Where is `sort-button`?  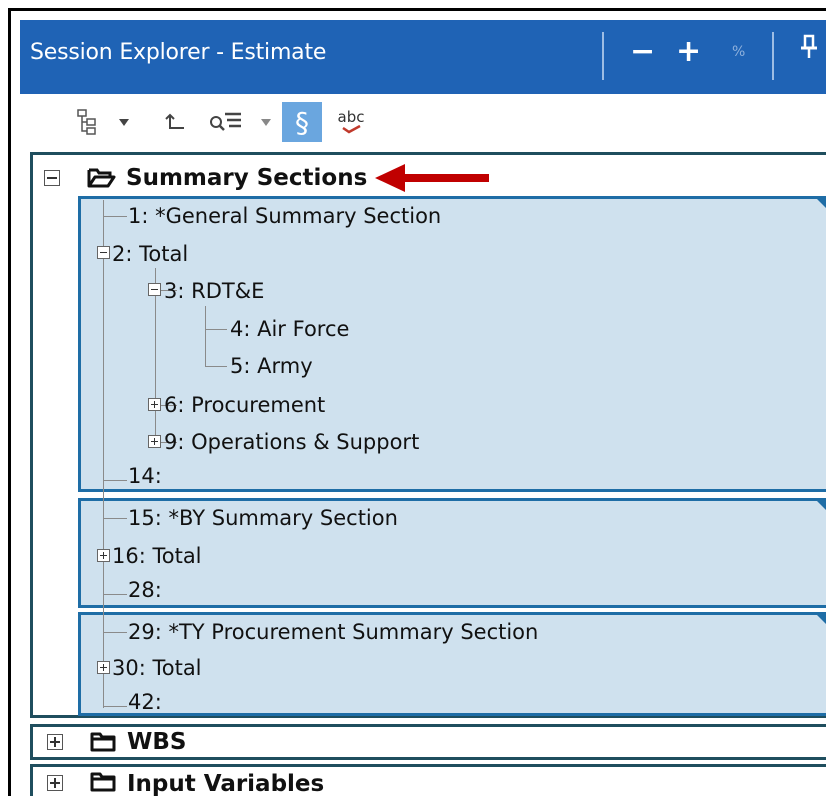
sort-button is located at coordinates (227, 122).